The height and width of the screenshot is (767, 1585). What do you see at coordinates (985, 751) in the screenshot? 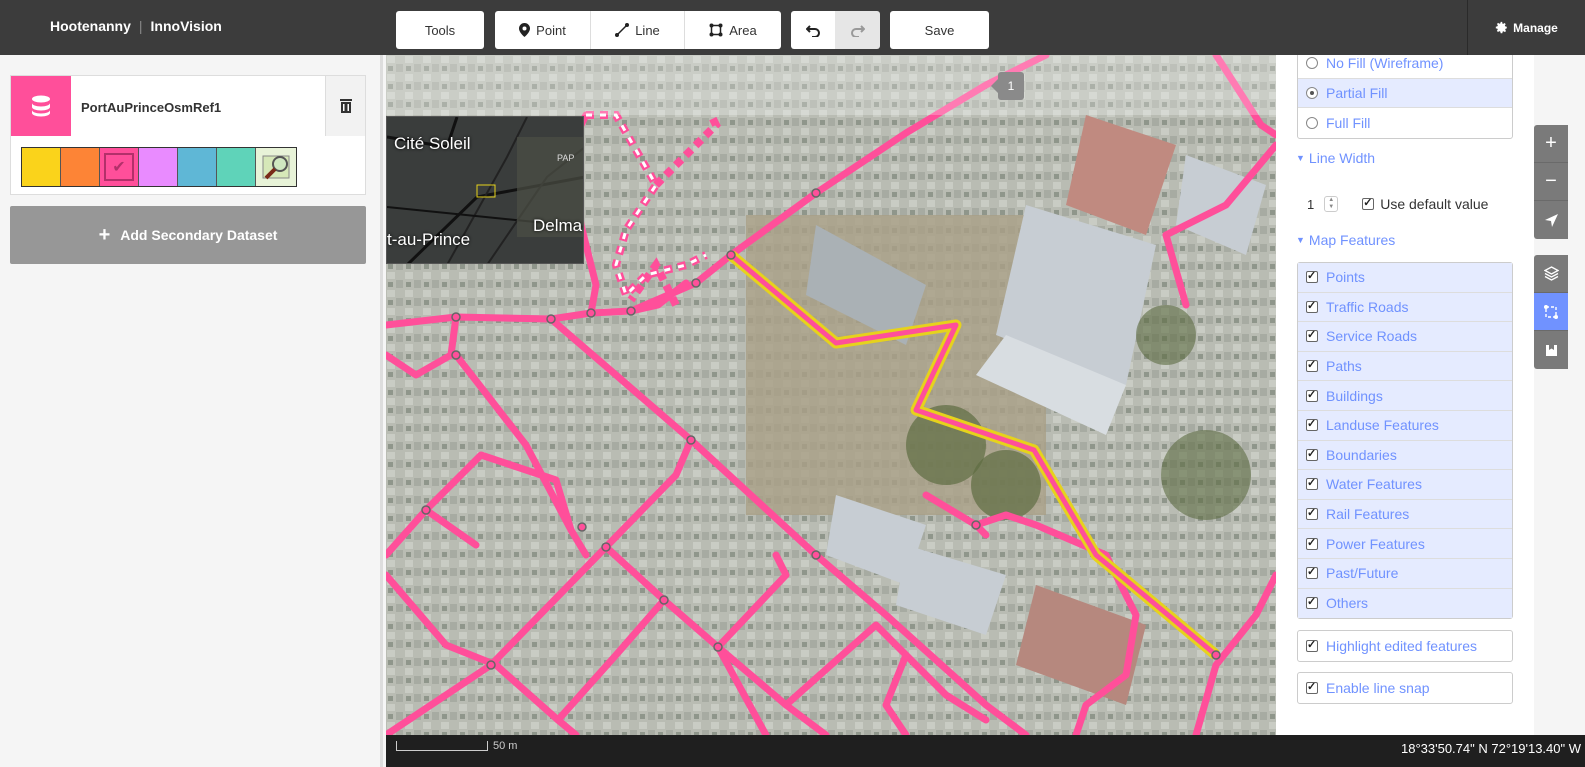
I see `map-footer: 50 m 18°33'50.74" N 72°19'13.40" W` at bounding box center [985, 751].